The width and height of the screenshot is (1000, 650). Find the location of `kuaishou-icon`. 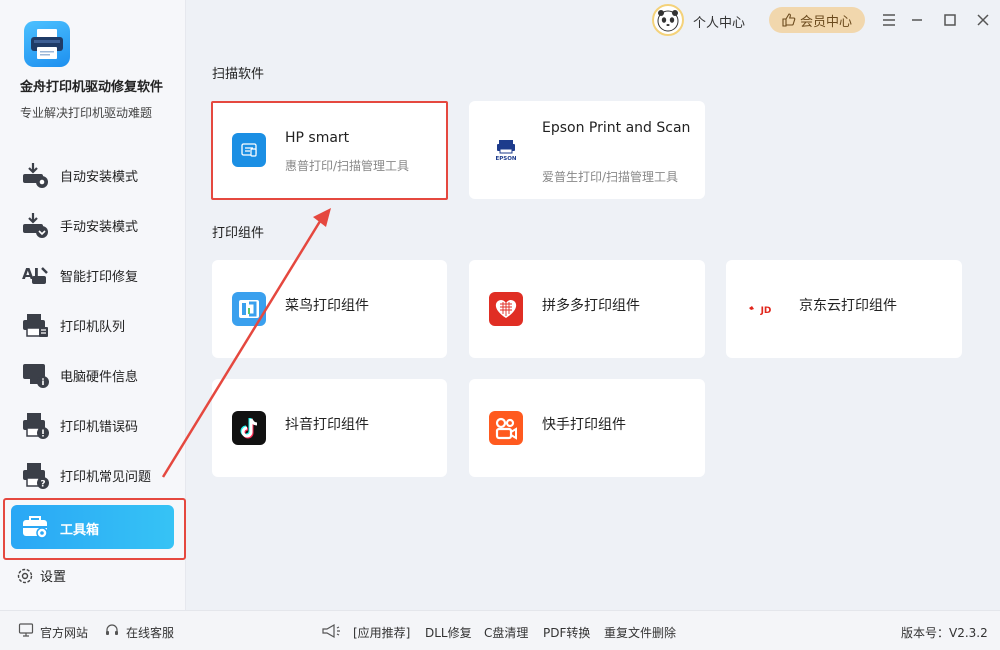

kuaishou-icon is located at coordinates (506, 428).